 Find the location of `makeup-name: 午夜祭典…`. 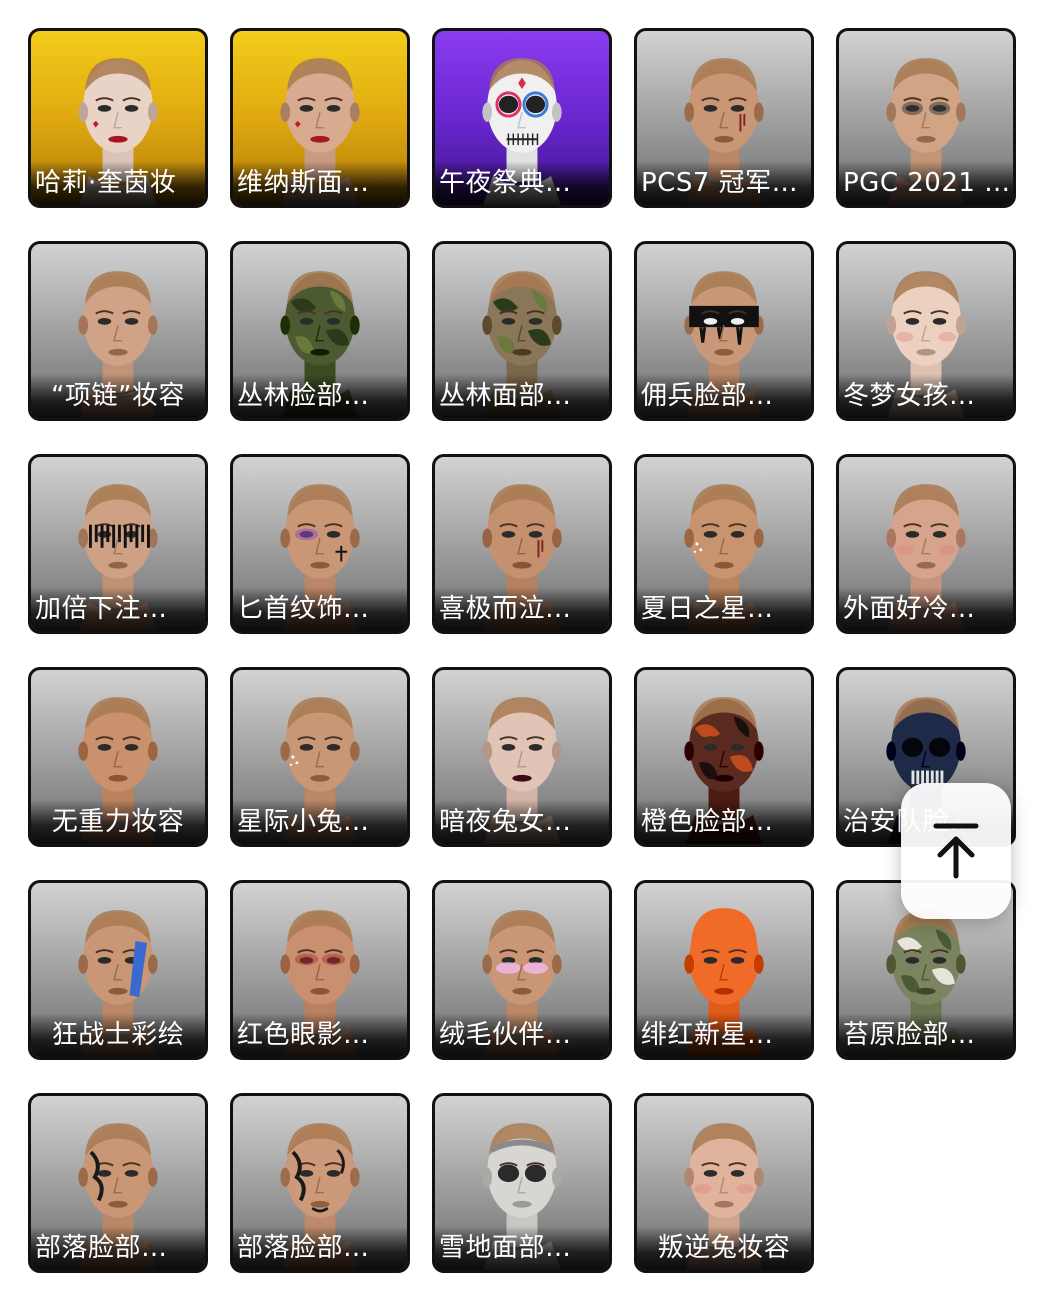

makeup-name: 午夜祭典… is located at coordinates (522, 183).